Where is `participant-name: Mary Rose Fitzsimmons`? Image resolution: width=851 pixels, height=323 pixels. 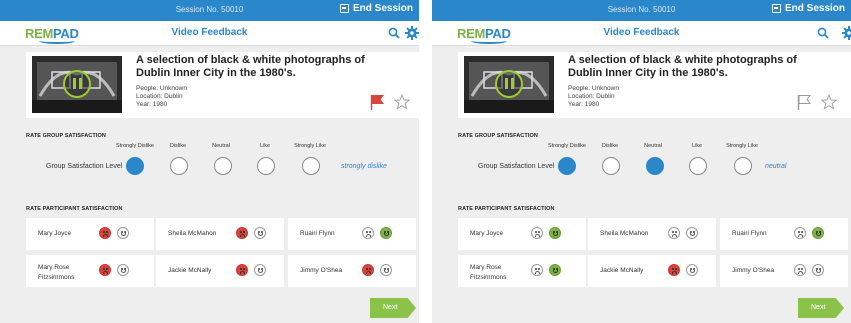
participant-name: Mary Rose Fitzsimmons is located at coordinates (56, 272).